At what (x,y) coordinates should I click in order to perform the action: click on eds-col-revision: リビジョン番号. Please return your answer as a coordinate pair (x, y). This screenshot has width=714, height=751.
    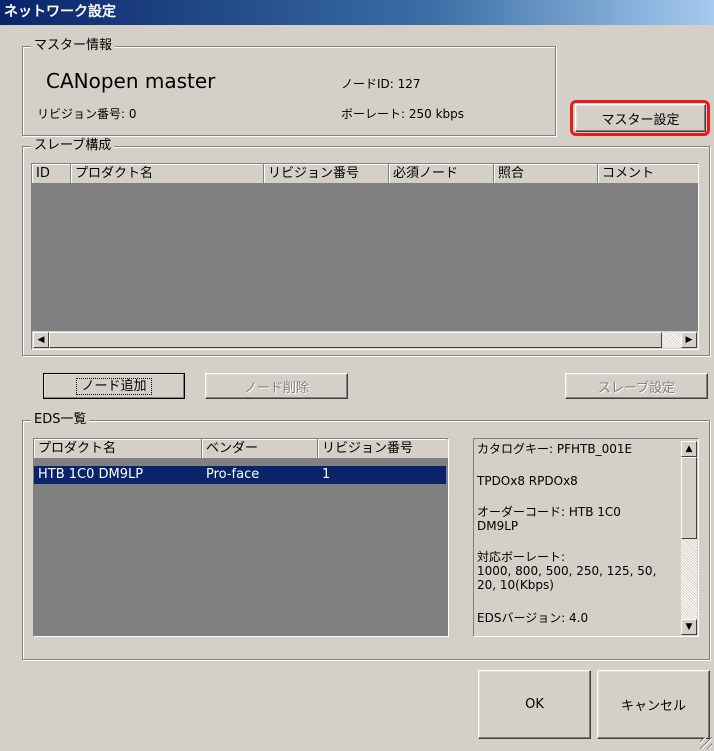
    Looking at the image, I should click on (382, 448).